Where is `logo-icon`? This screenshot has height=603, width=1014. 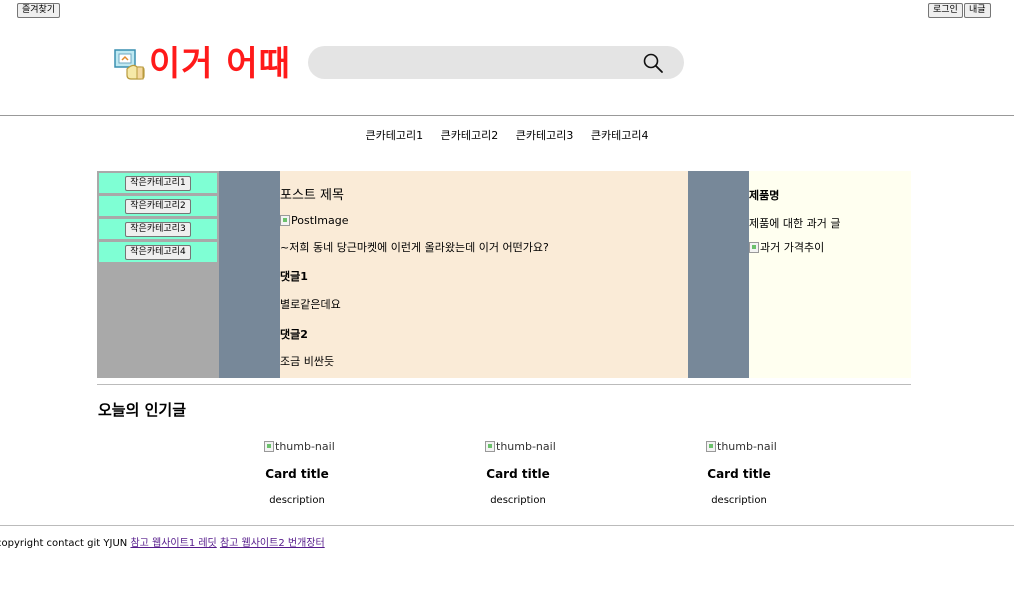 logo-icon is located at coordinates (129, 64).